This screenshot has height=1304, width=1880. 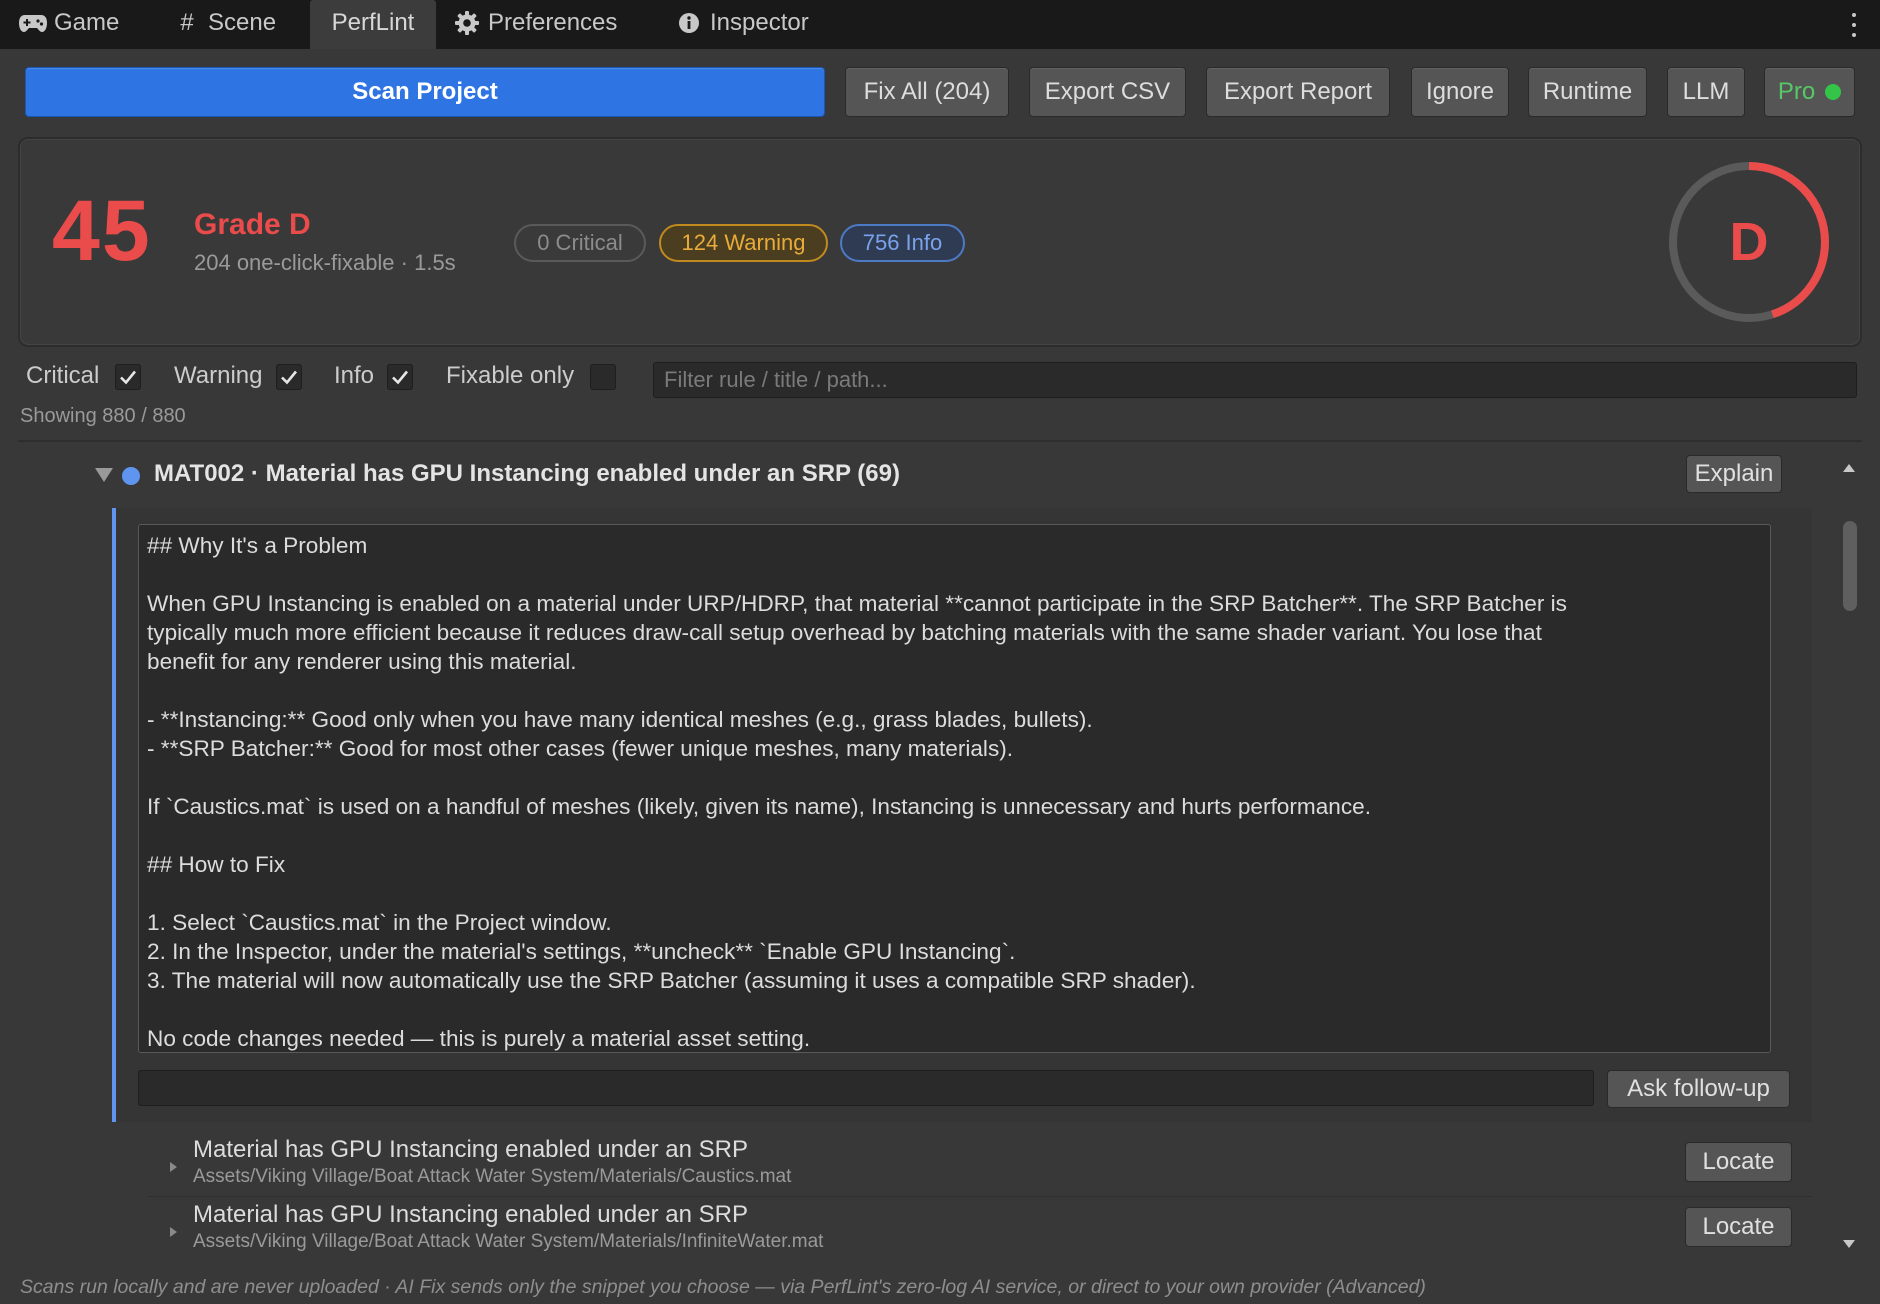 I want to click on scroll-down-icon, so click(x=1849, y=1244).